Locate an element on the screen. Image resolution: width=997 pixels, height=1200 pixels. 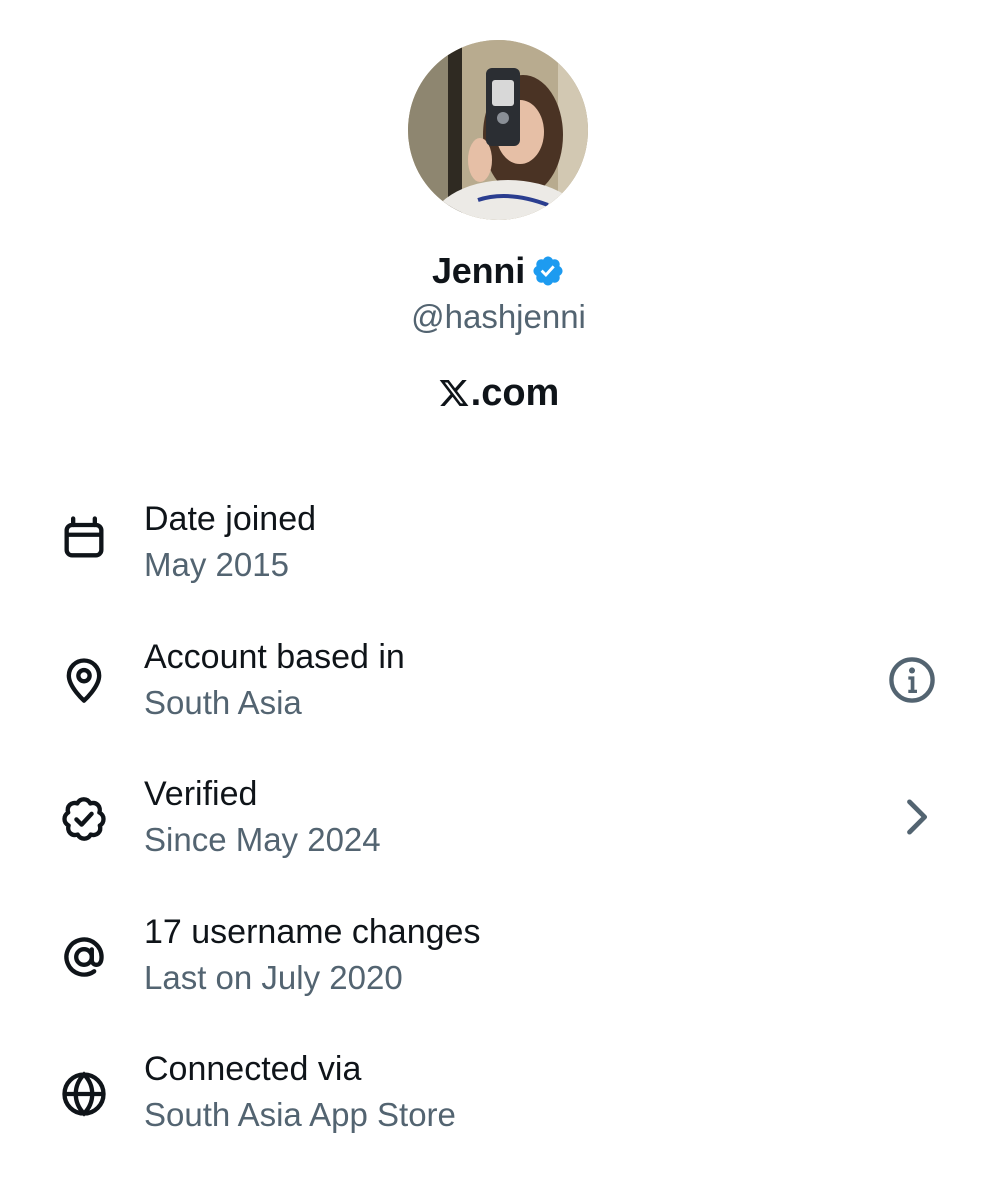
row-title: Connected via is located at coordinates (253, 1069).